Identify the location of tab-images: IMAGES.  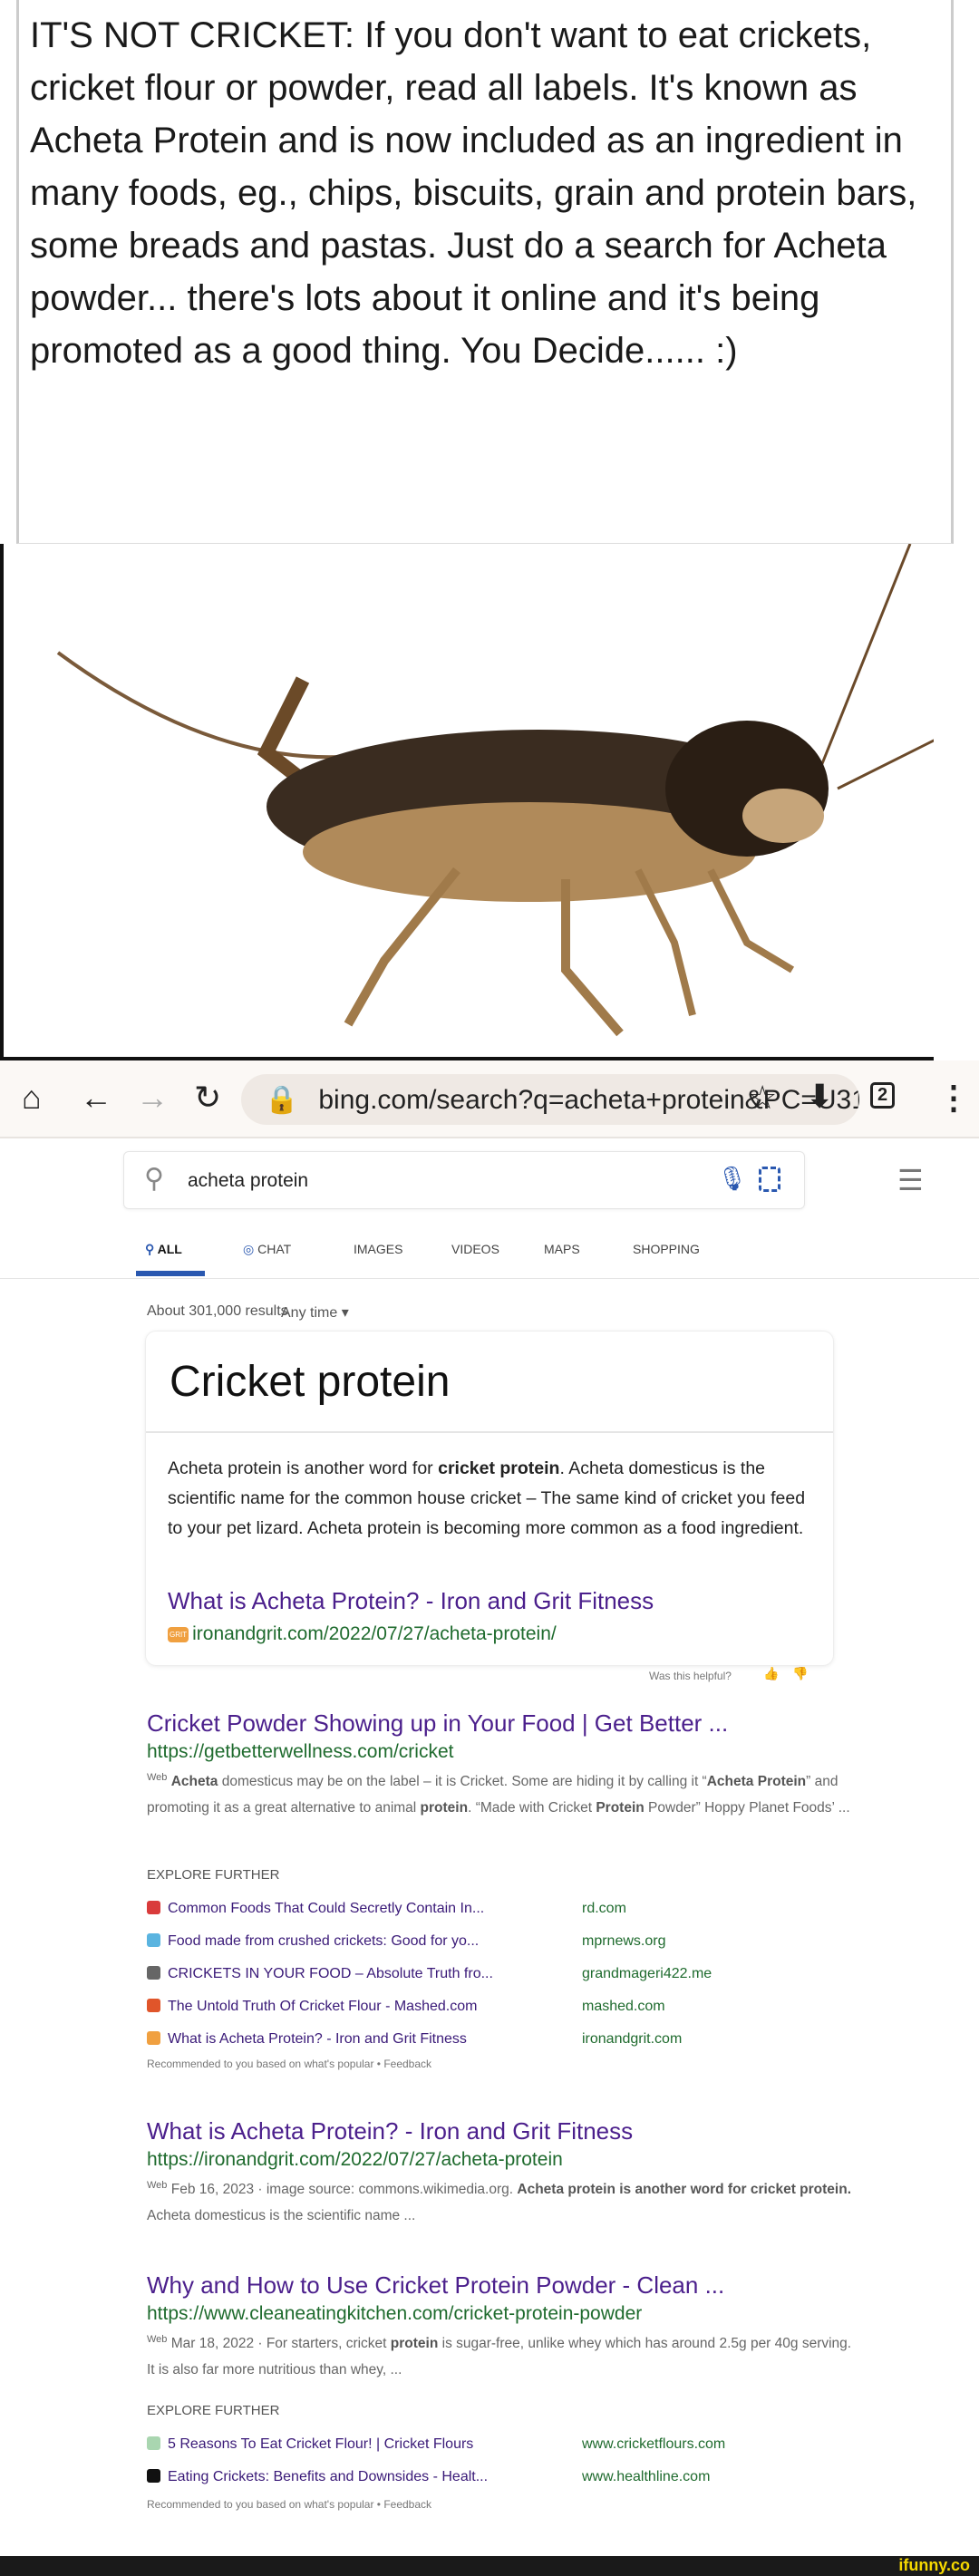
(378, 1249).